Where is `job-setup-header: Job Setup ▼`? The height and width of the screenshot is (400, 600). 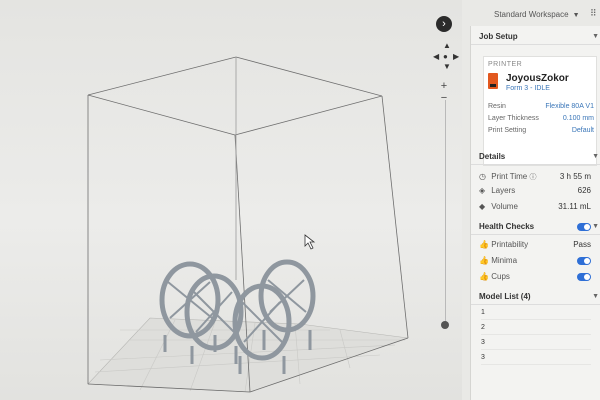 job-setup-header: Job Setup ▼ is located at coordinates (535, 37).